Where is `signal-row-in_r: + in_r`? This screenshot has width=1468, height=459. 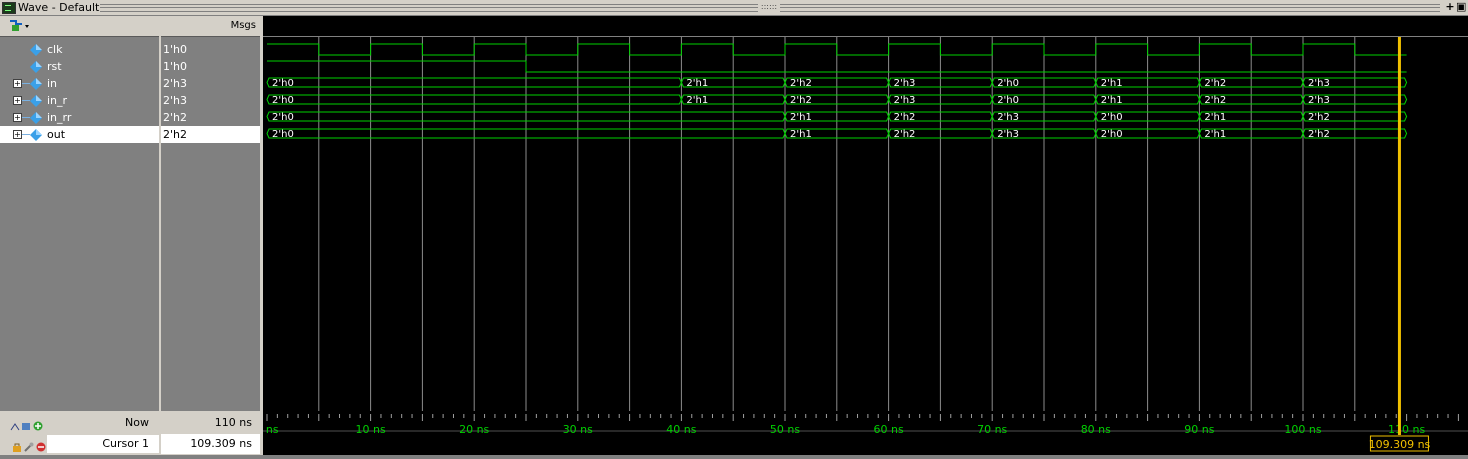 signal-row-in_r: + in_r is located at coordinates (79, 100).